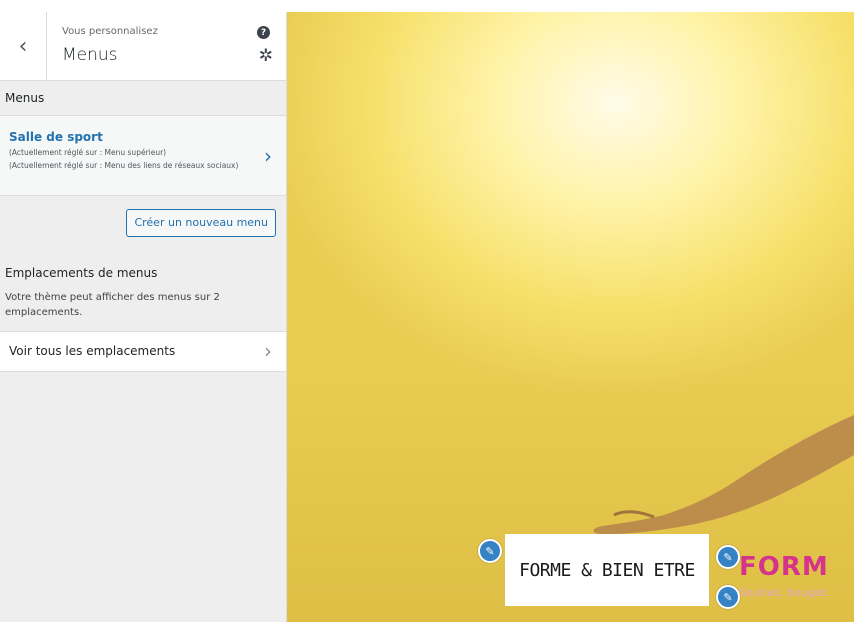 Image resolution: width=854 pixels, height=622 pixels. I want to click on edit-logo-pencil-icon: ✎, so click(490, 551).